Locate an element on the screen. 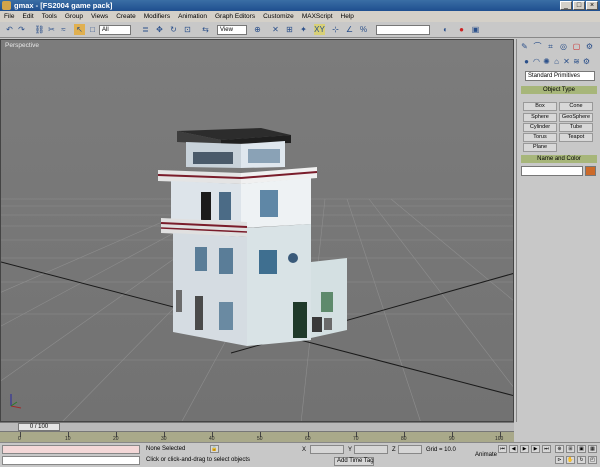 This screenshot has width=600, height=467. z-coord-field is located at coordinates (410, 449).